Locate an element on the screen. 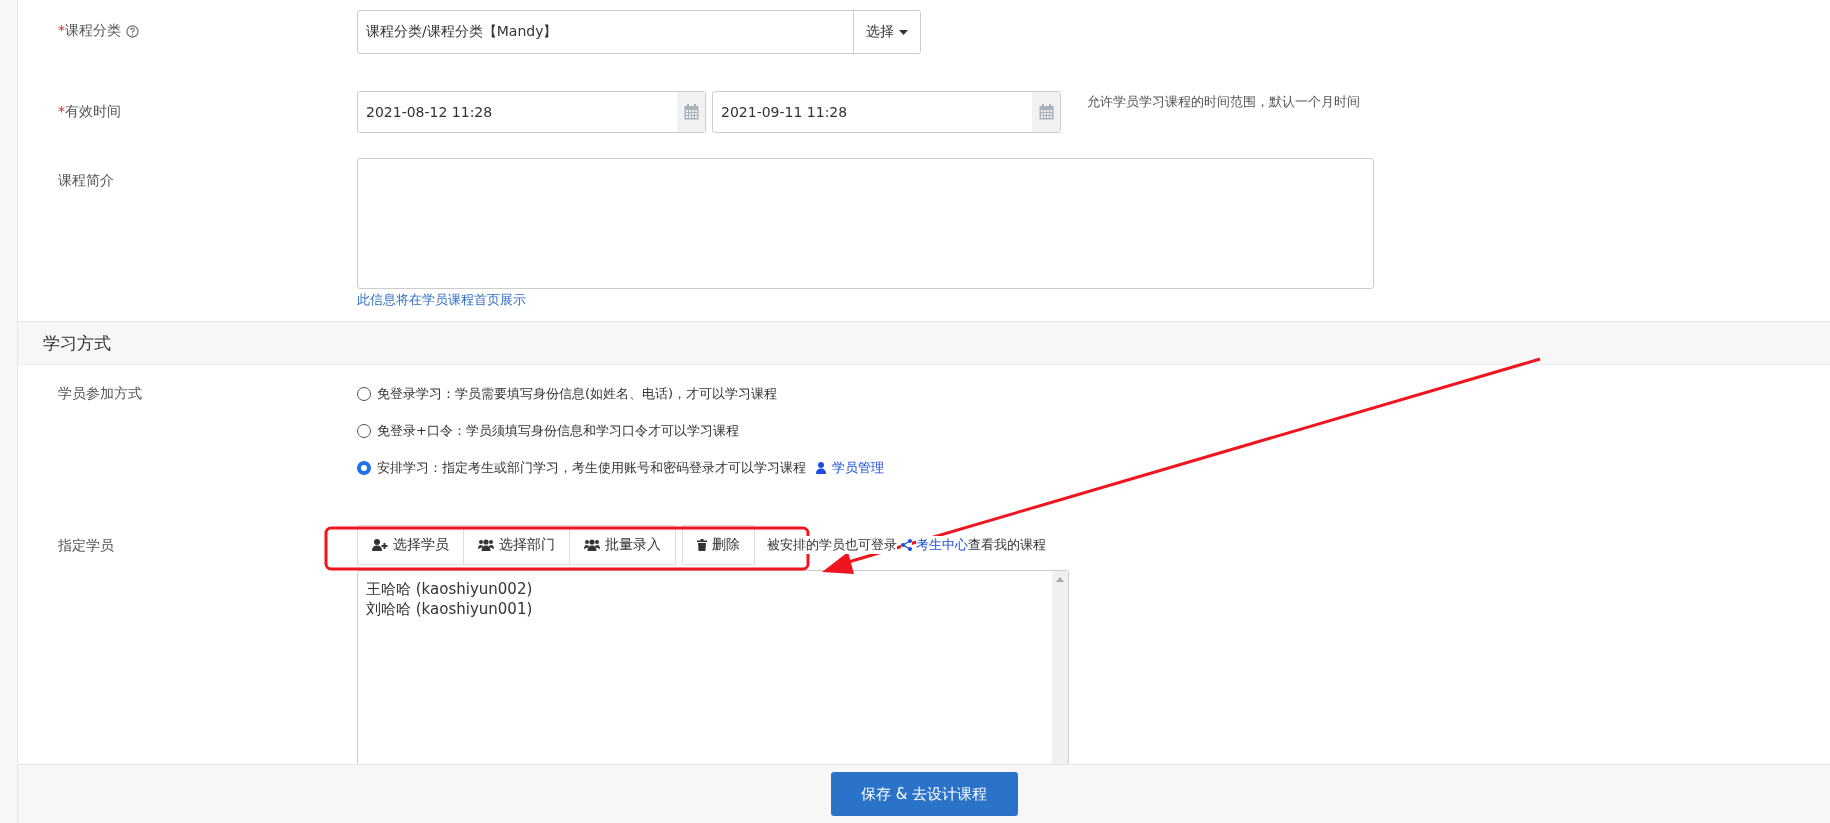  date-field: 2021-08-12 11:28 is located at coordinates (531, 112).